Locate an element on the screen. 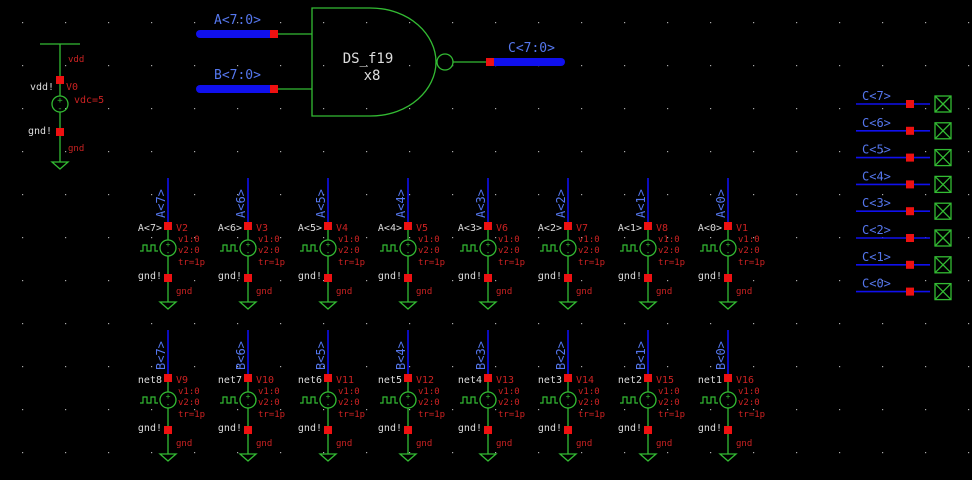 The height and width of the screenshot is (480, 972). param-v1: v1:0 is located at coordinates (349, 392).